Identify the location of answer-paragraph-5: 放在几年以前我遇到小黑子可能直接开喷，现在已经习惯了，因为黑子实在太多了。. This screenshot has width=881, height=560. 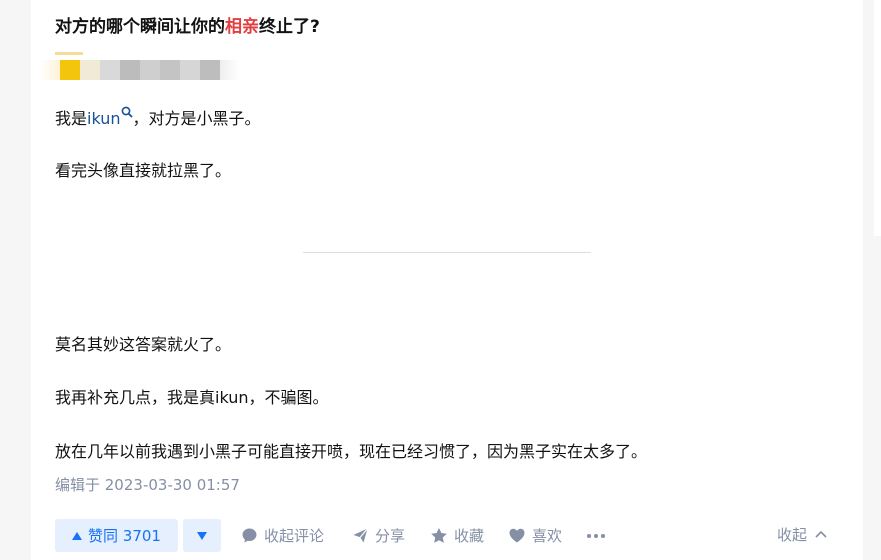
(351, 451).